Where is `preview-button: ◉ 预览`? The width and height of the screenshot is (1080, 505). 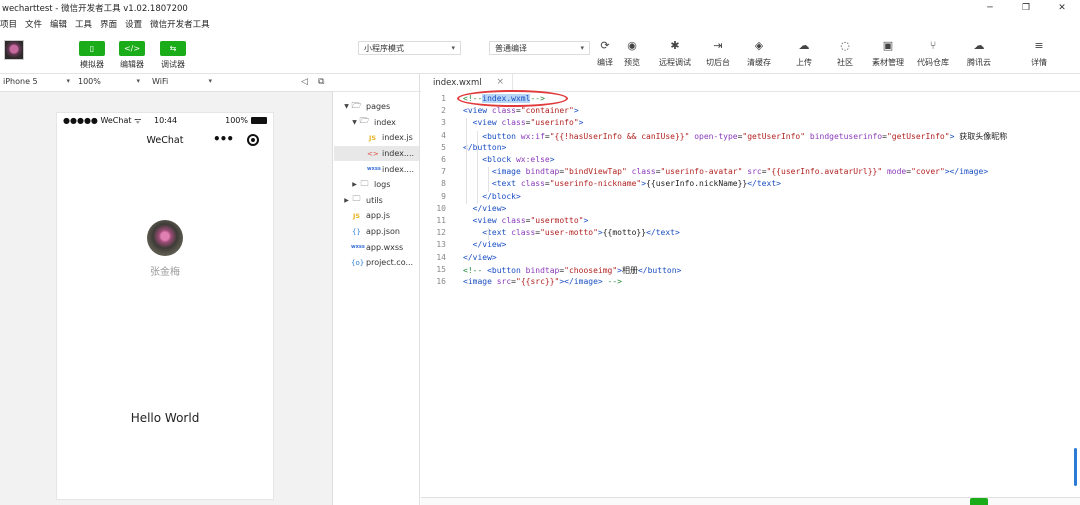 preview-button: ◉ 预览 is located at coordinates (632, 53).